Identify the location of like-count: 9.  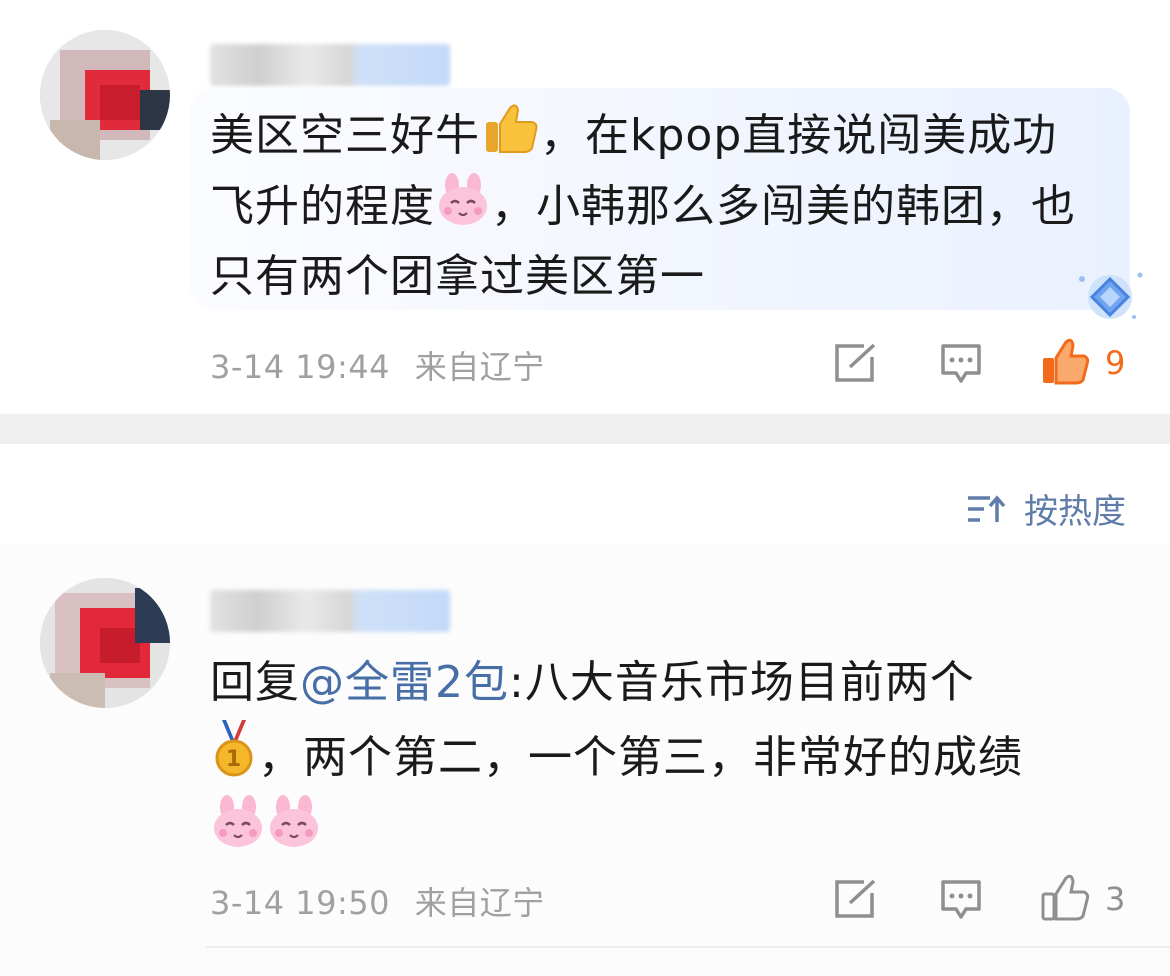
(1115, 363).